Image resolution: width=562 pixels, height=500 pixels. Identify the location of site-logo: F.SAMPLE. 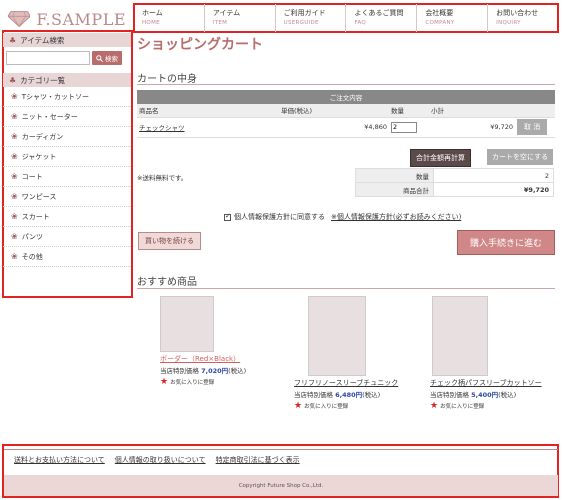
(67, 19).